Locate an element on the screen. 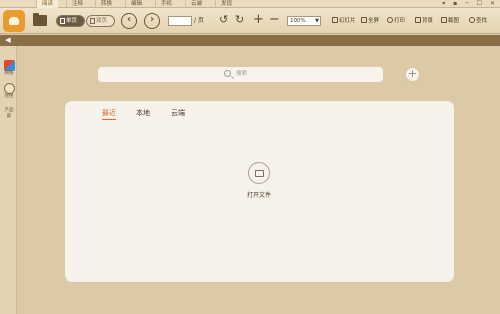 This screenshot has height=314, width=500. tab-discover: 发现 is located at coordinates (226, 4).